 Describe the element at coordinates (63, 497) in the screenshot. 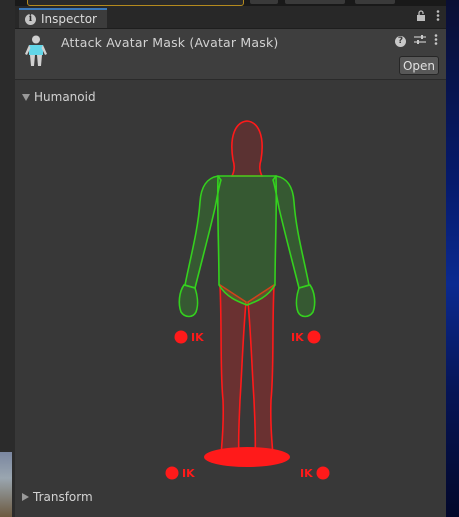

I see `transform-label: Transform` at that location.